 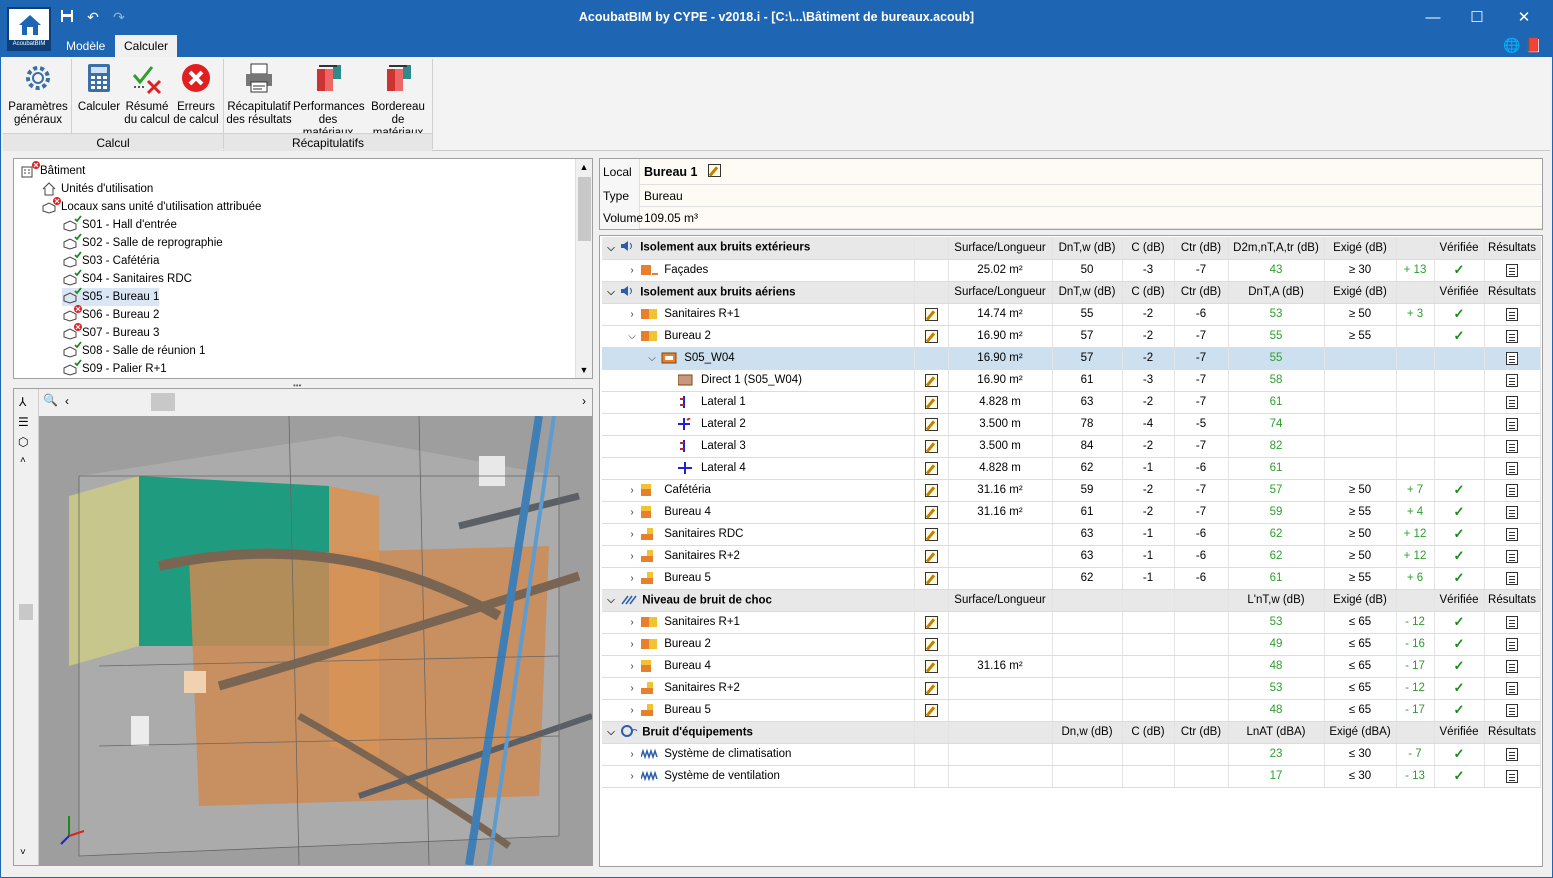 What do you see at coordinates (93, 17) in the screenshot?
I see `undo-icon: ↶` at bounding box center [93, 17].